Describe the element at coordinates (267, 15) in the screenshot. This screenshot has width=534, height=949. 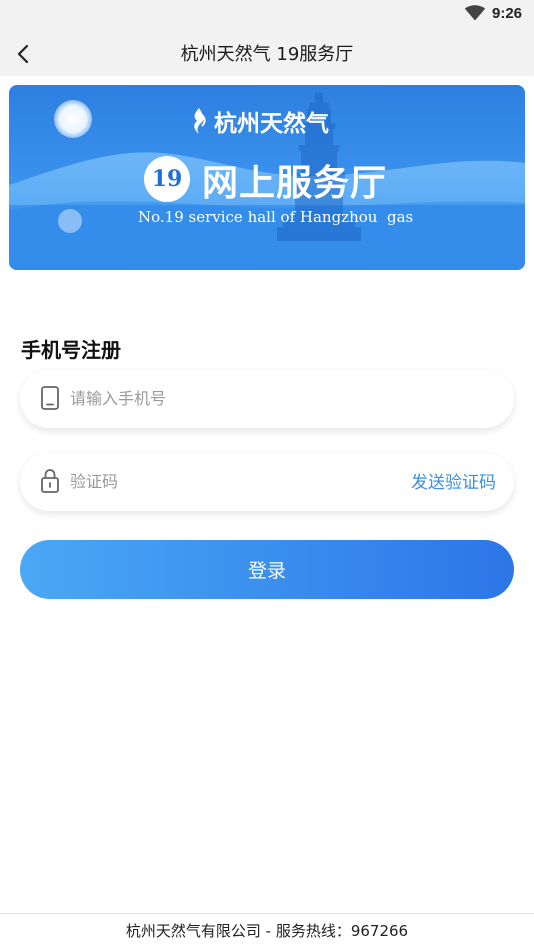
I see `status-bar: 9:26` at that location.